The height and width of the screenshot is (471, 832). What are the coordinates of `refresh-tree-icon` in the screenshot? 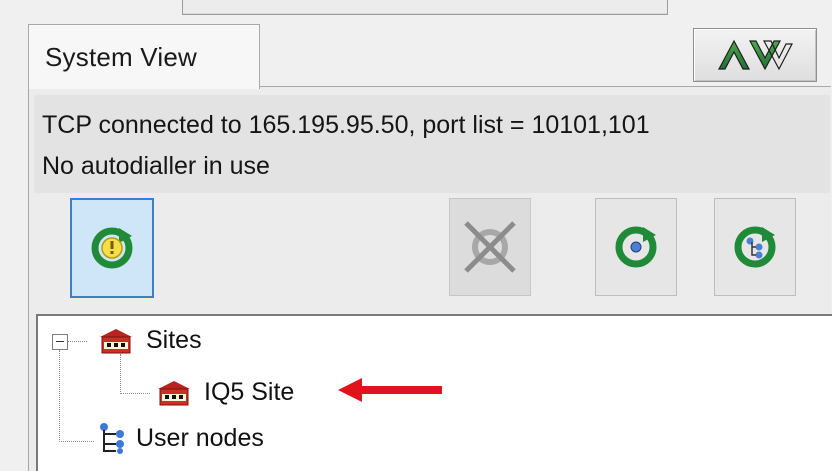 It's located at (755, 247).